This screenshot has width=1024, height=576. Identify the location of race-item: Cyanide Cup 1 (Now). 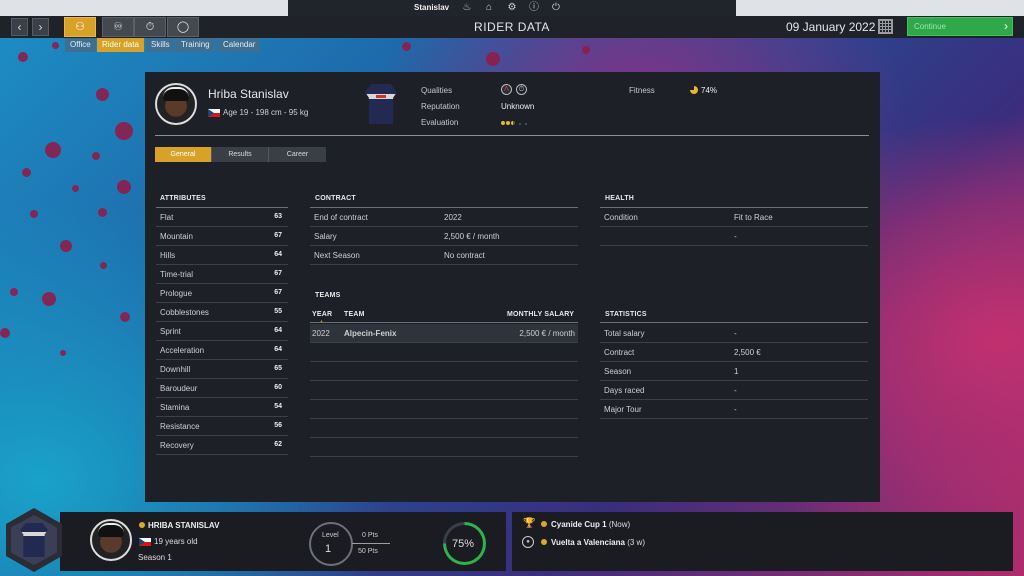
(590, 524).